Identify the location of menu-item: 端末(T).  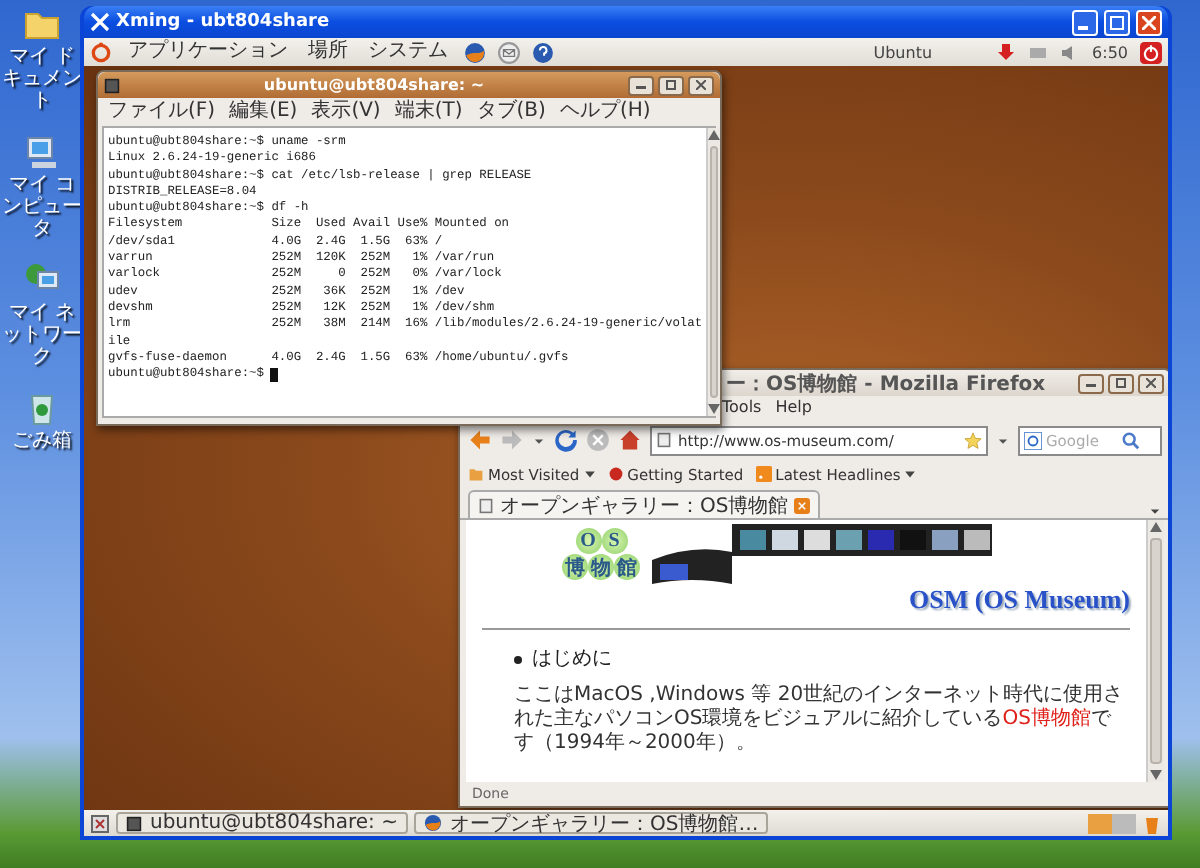
(428, 112).